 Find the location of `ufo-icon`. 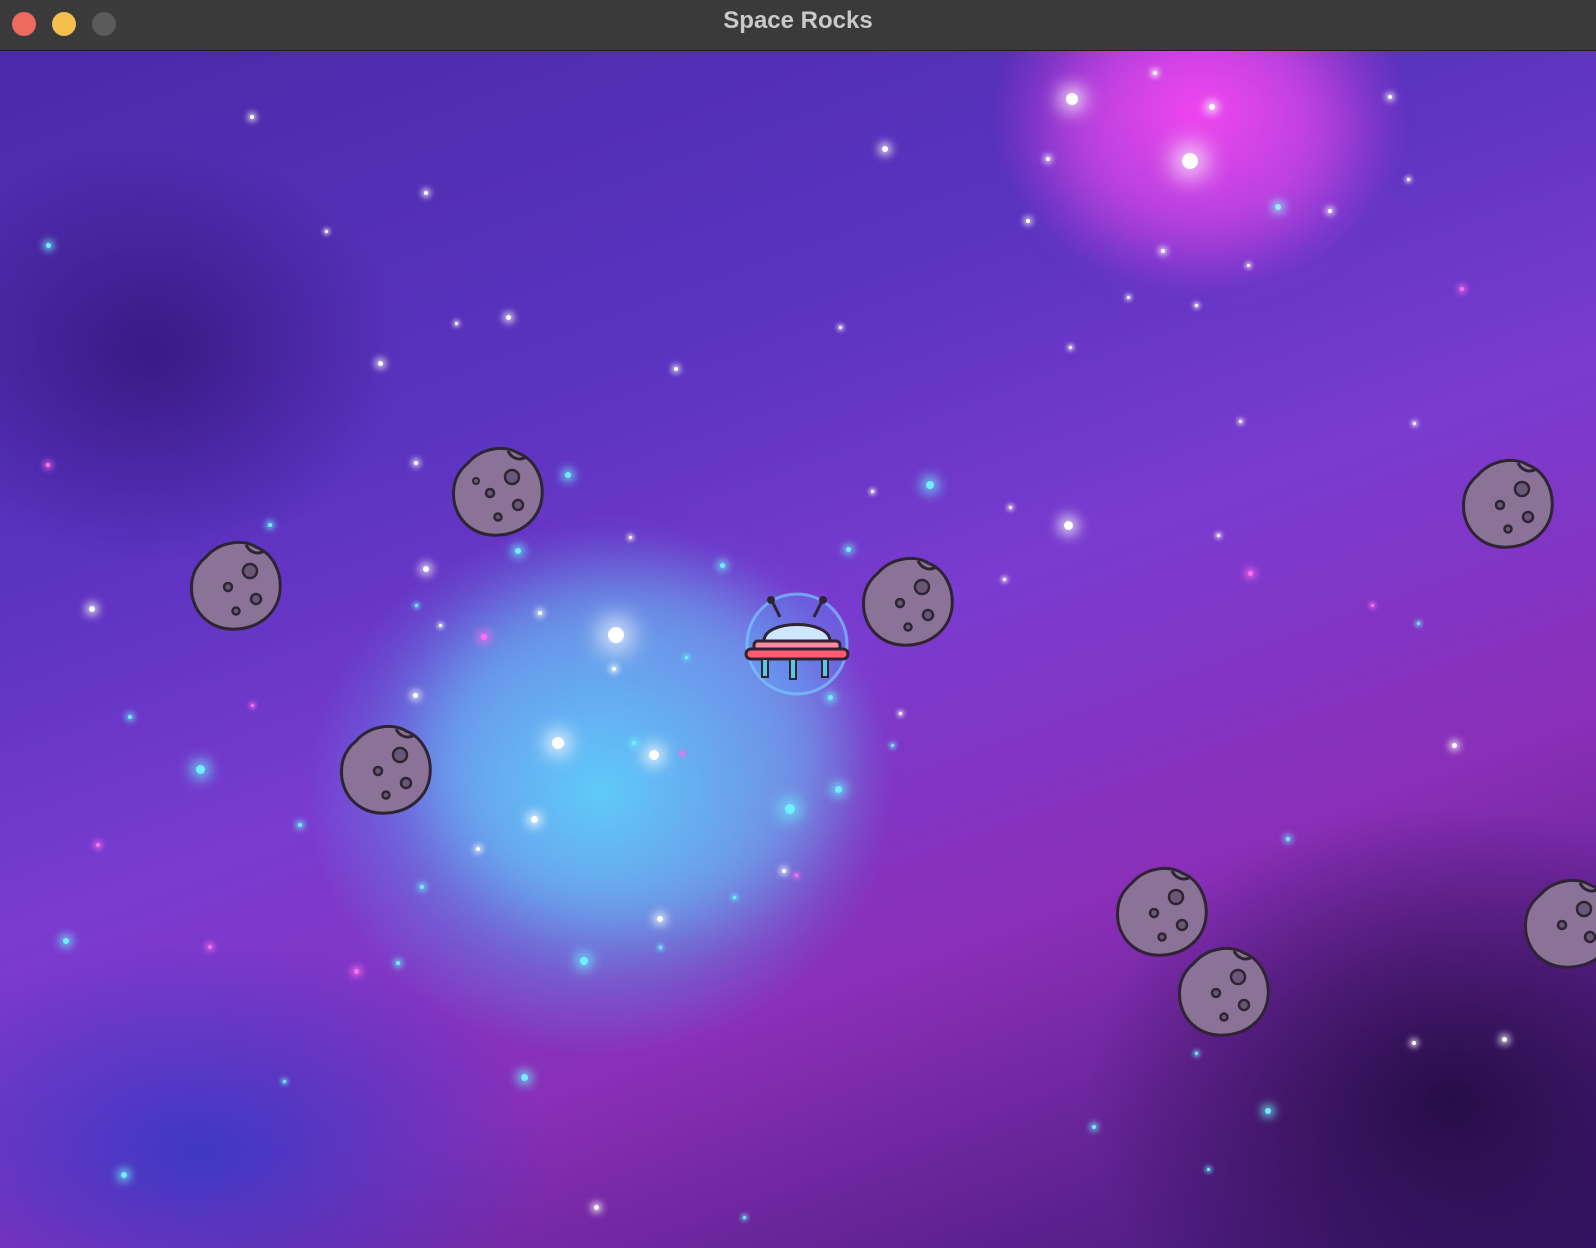

ufo-icon is located at coordinates (797, 644).